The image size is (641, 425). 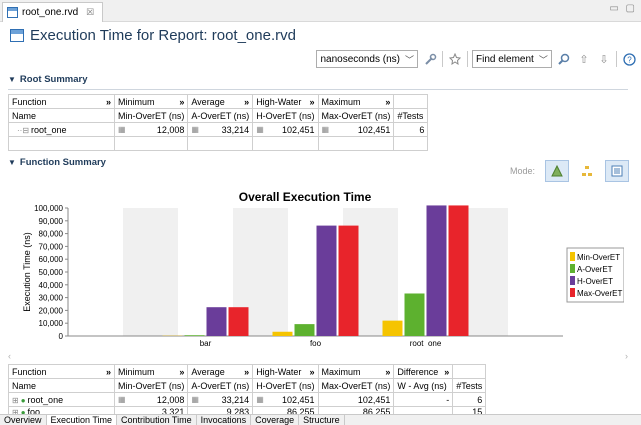 I want to click on x-tick-label: bar, so click(x=206, y=342).